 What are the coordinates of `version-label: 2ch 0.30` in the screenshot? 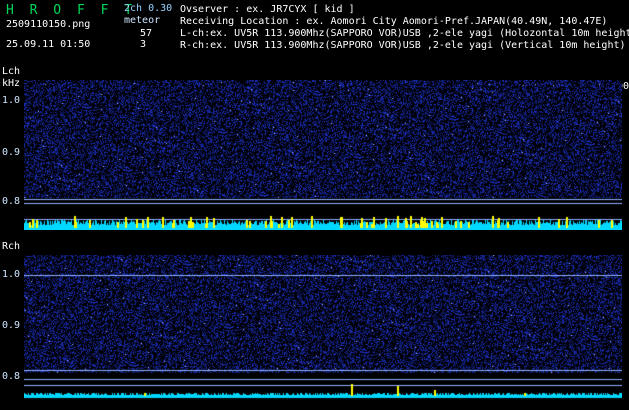 It's located at (148, 8).